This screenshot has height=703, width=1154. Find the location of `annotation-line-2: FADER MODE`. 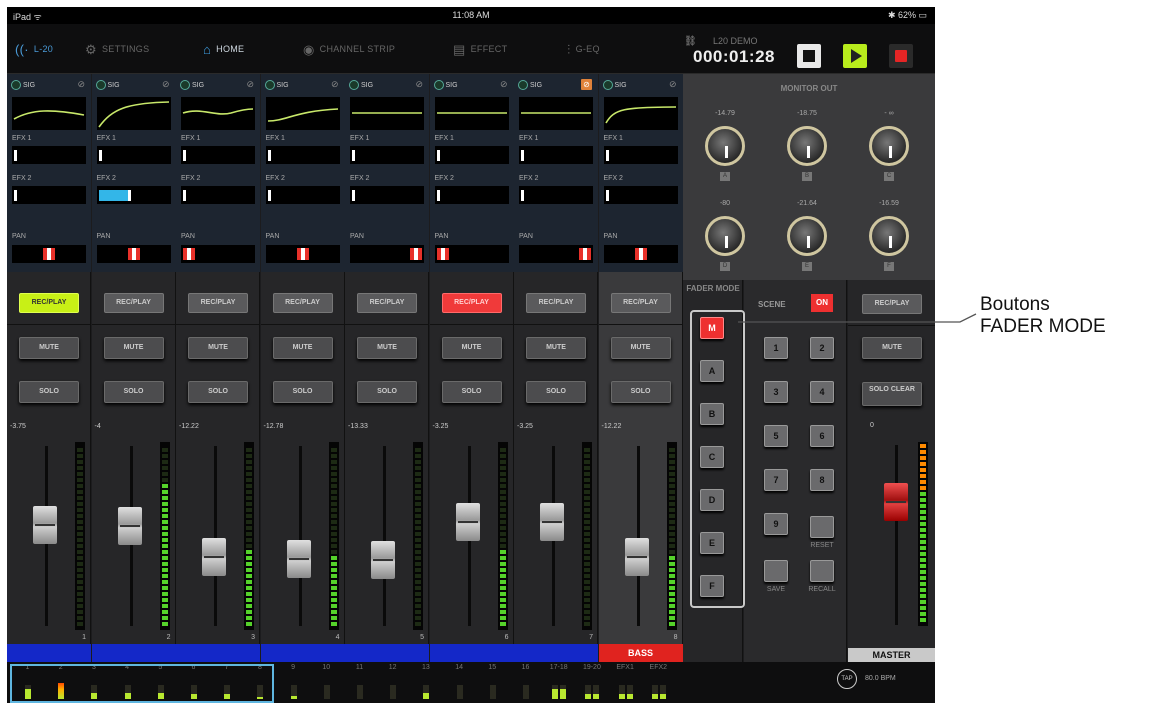

annotation-line-2: FADER MODE is located at coordinates (1043, 326).